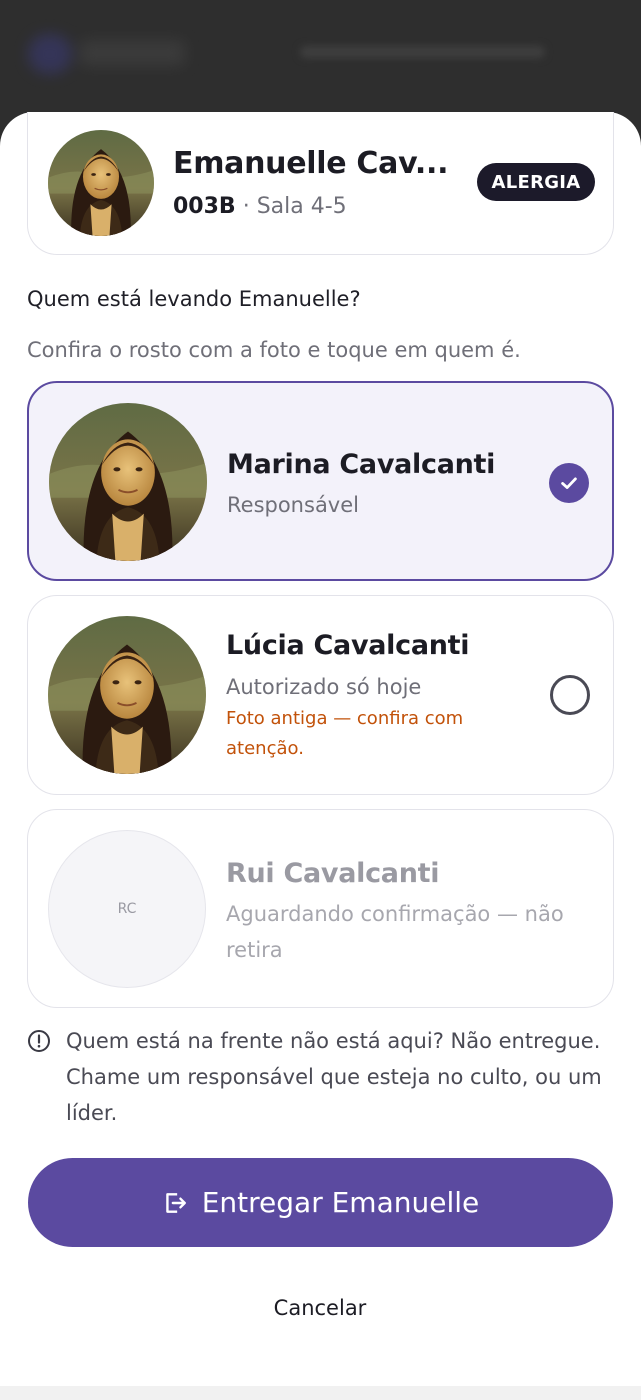 This screenshot has height=1400, width=641. Describe the element at coordinates (320, 1308) in the screenshot. I see `cancel-button: Cancelar` at that location.